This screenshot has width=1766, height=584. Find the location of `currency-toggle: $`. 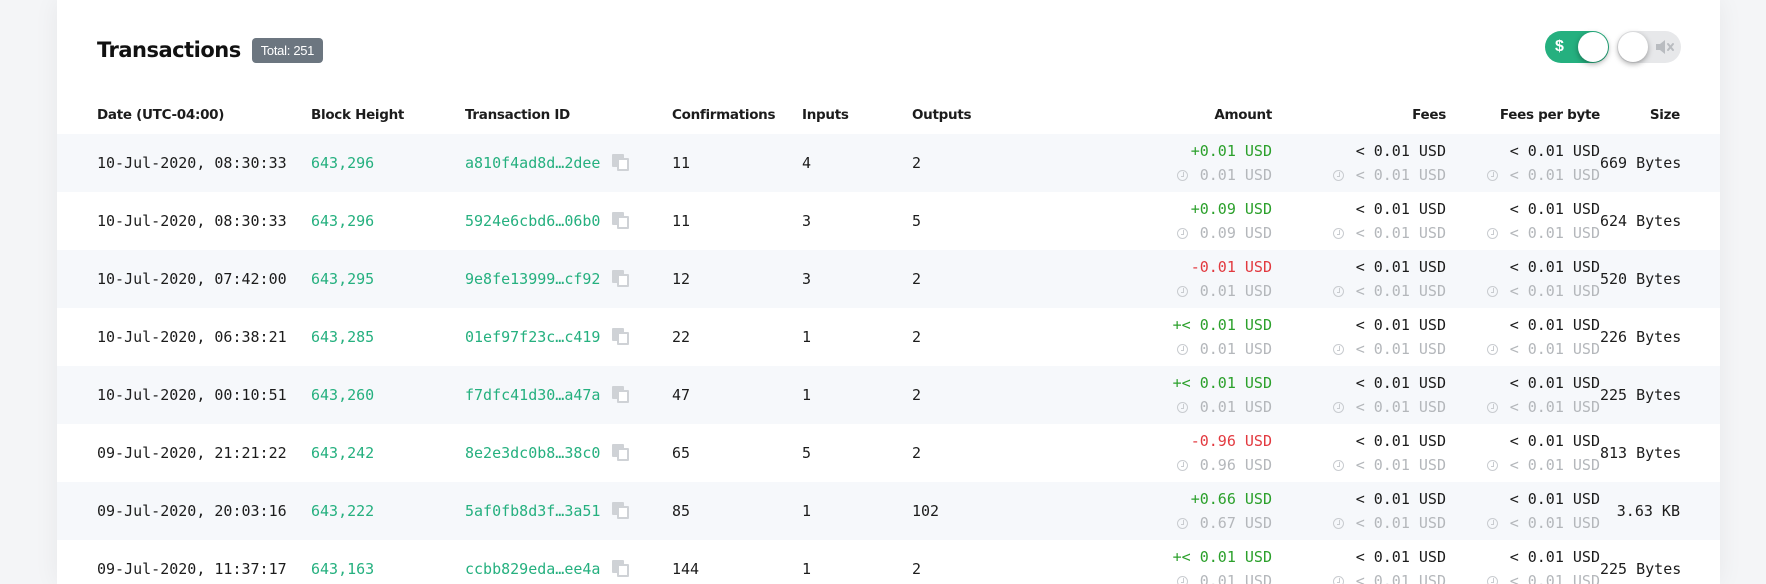

currency-toggle: $ is located at coordinates (1577, 47).